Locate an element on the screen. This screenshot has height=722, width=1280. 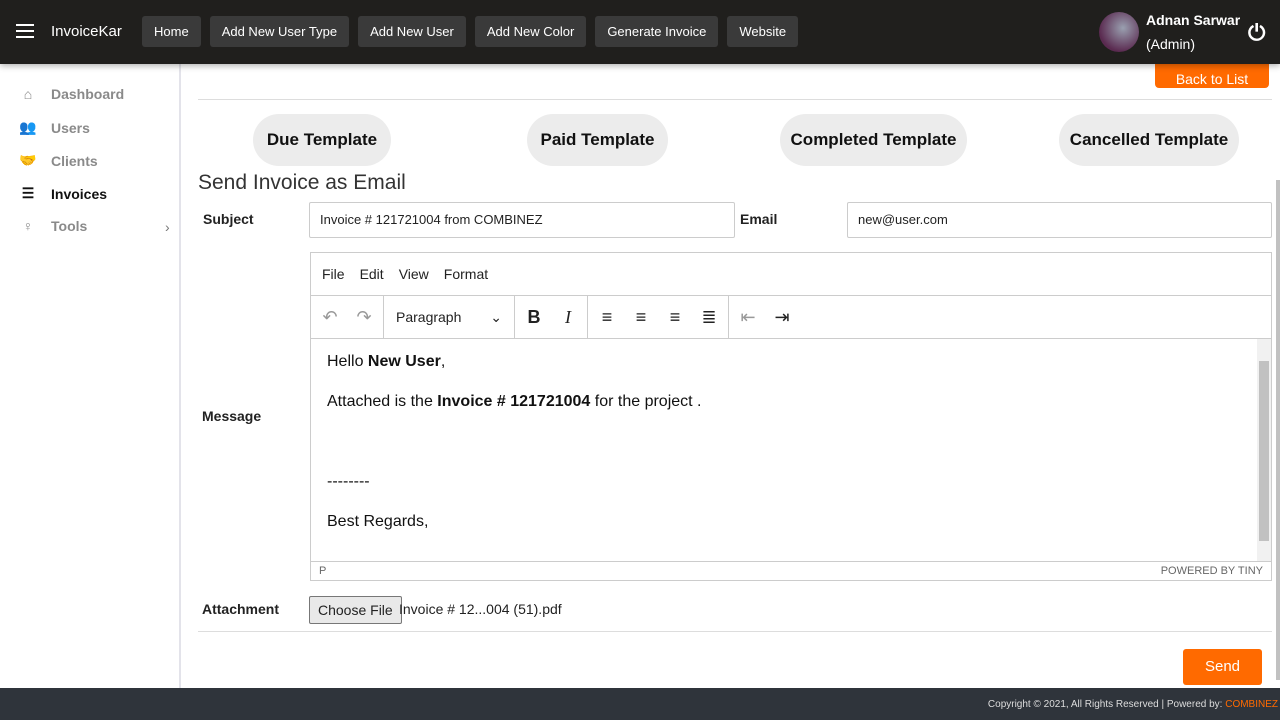
body-text-end: for the project . is located at coordinates (646, 401).